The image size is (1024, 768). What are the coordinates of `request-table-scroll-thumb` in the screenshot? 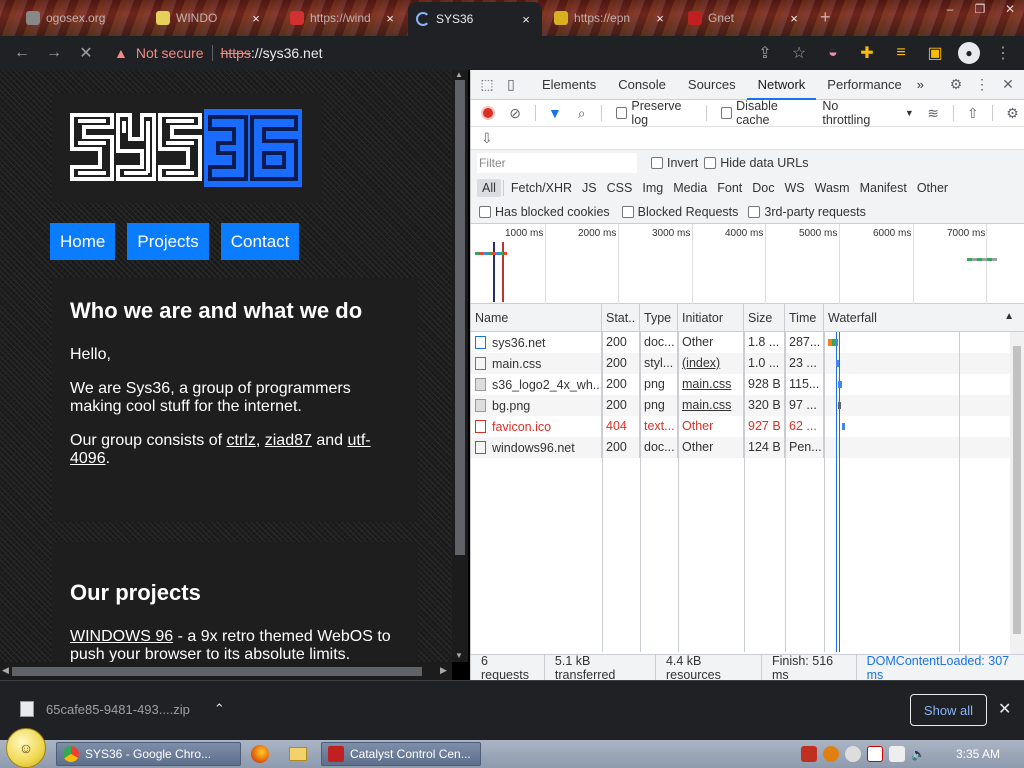 It's located at (1017, 490).